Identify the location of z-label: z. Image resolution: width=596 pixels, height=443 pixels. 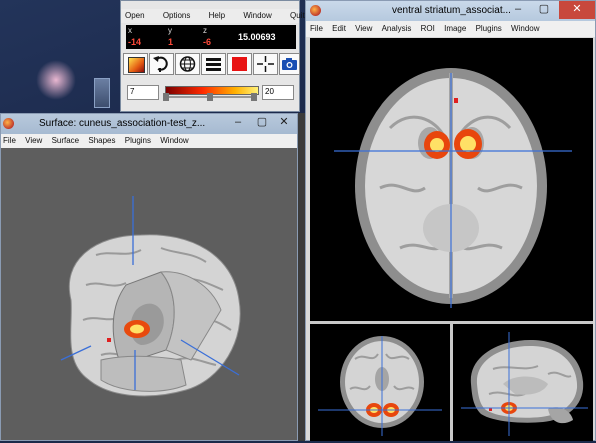
(205, 30).